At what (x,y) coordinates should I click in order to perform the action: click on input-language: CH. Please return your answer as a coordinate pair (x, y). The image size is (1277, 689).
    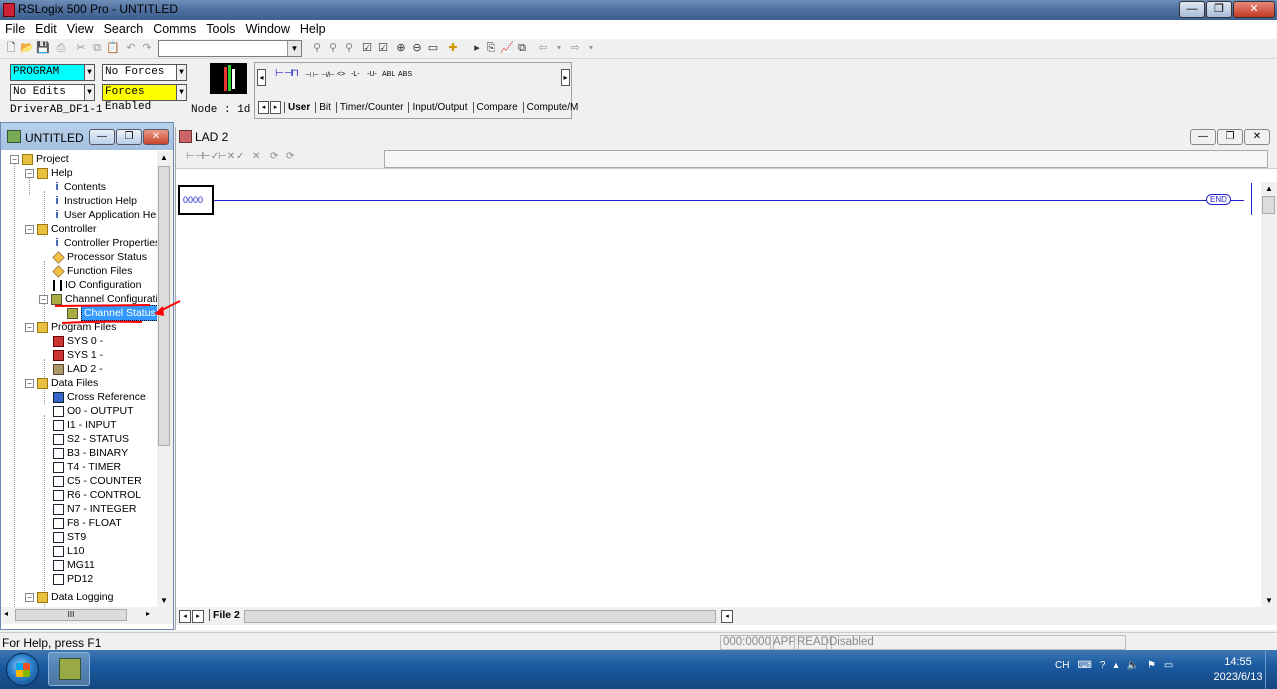
    Looking at the image, I should click on (1062, 665).